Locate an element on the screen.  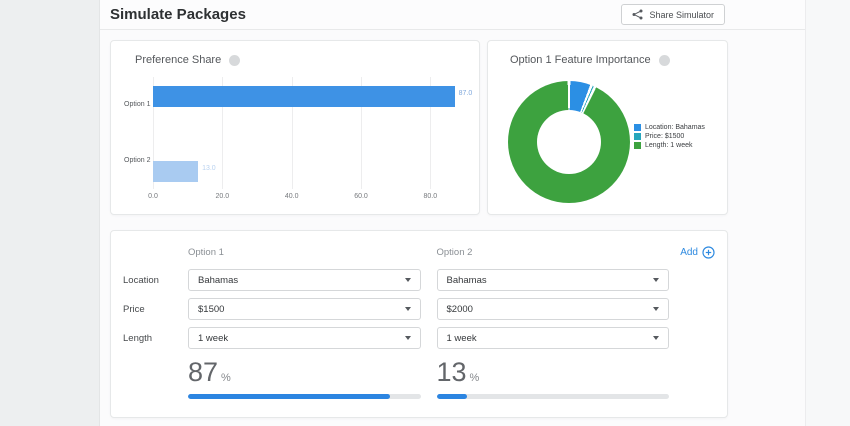
share-simulator-button: Share Simulator is located at coordinates (673, 14).